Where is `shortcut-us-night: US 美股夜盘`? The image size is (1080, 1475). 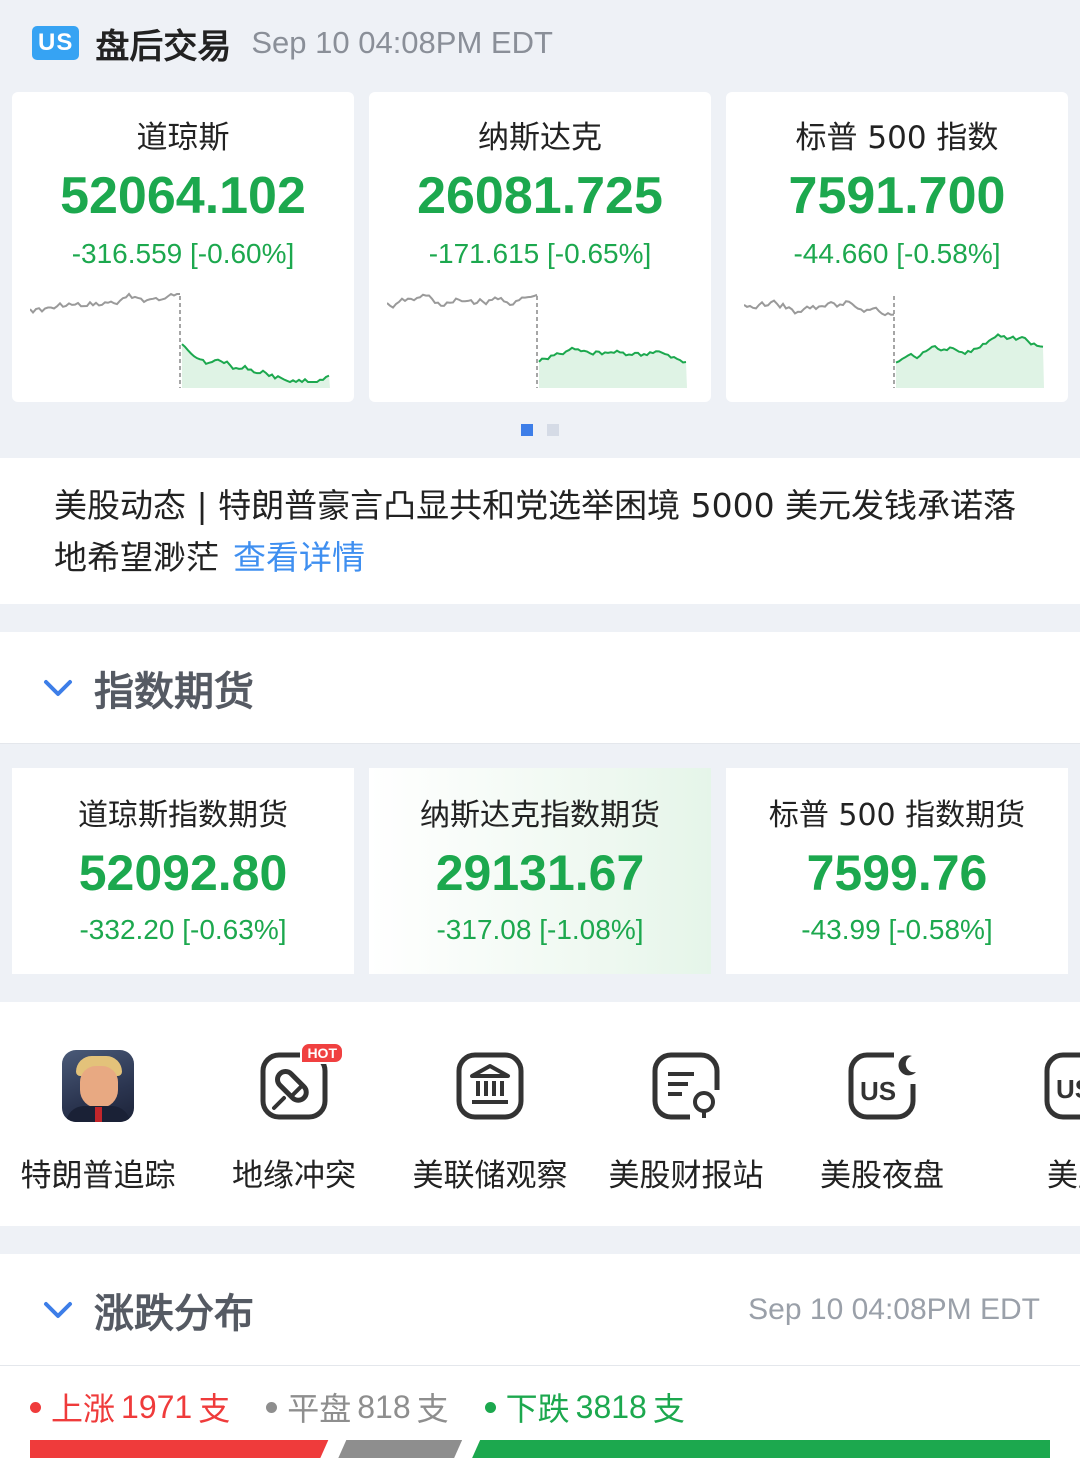 shortcut-us-night: US 美股夜盘 is located at coordinates (882, 1130).